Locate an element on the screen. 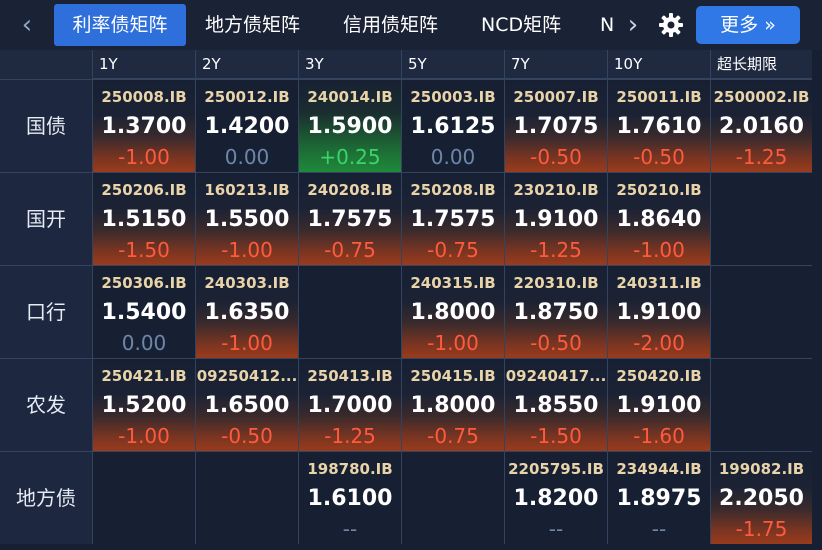  bond-code: 250415.IB is located at coordinates (453, 376).